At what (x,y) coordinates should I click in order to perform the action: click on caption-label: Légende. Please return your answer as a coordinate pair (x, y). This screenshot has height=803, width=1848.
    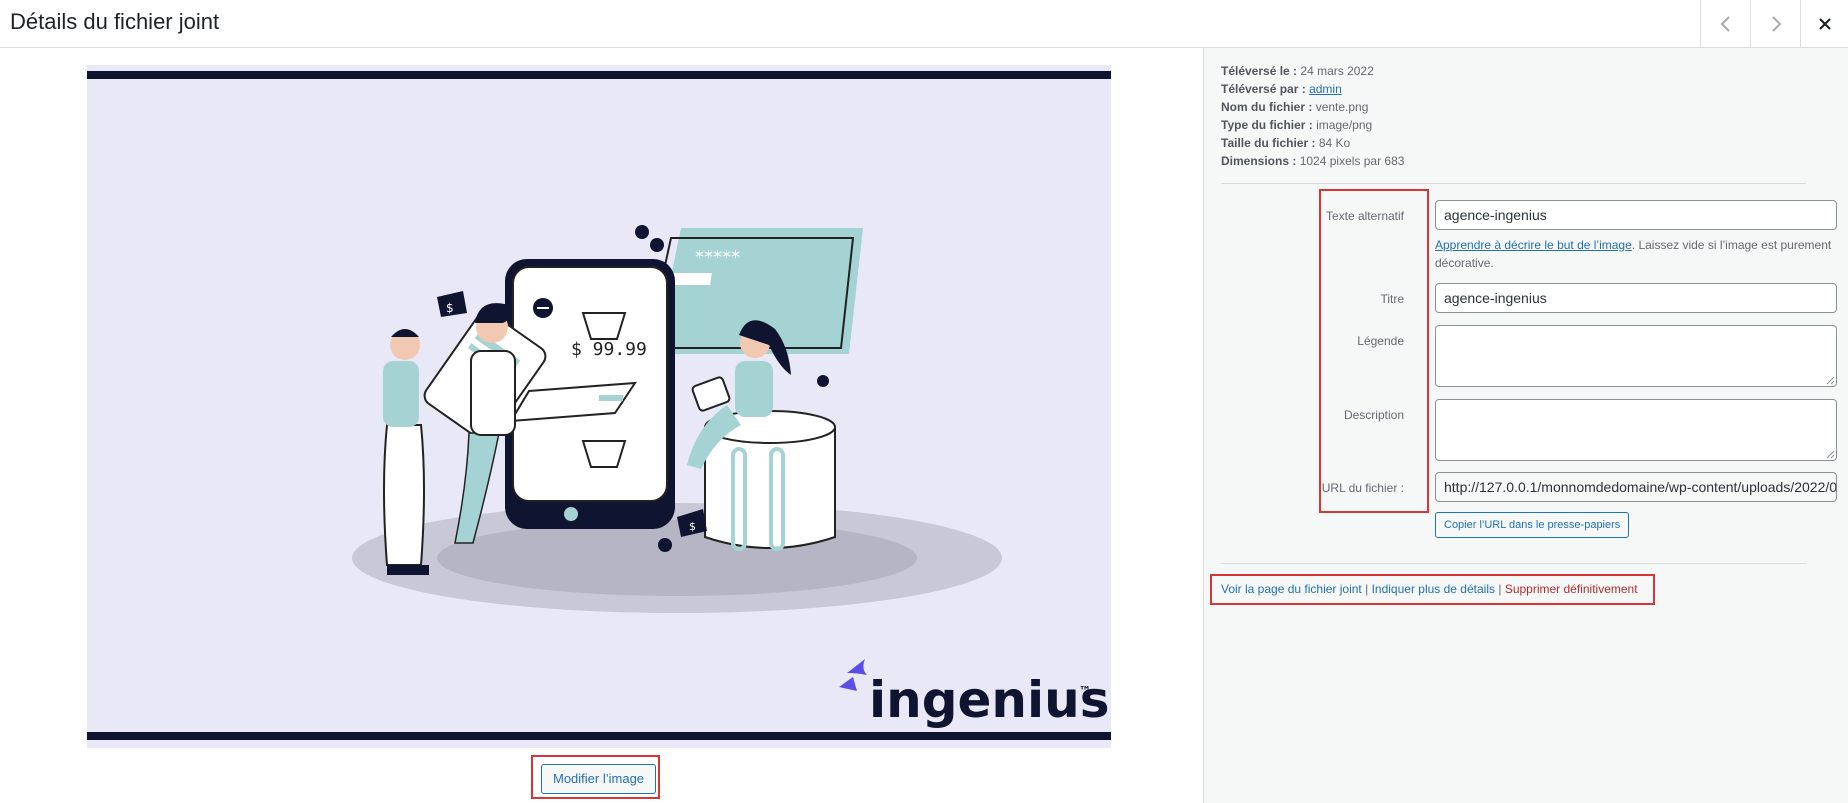
    Looking at the image, I should click on (1380, 341).